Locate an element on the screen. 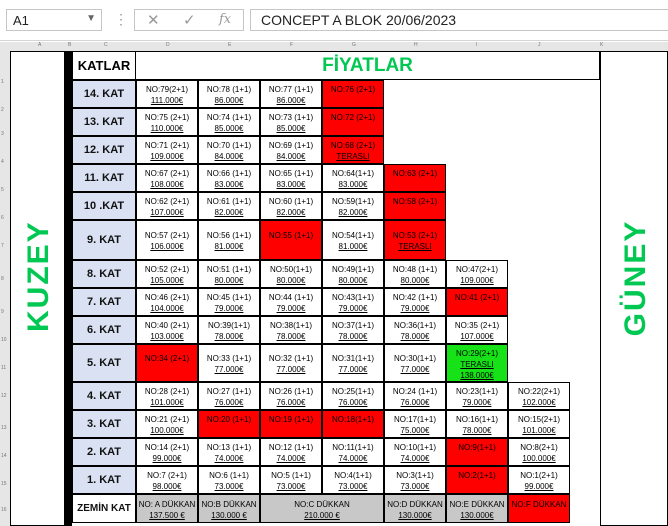 Image resolution: width=668 pixels, height=526 pixels. apartment-cell: NO:68 (2+1) TERASLI is located at coordinates (353, 150).